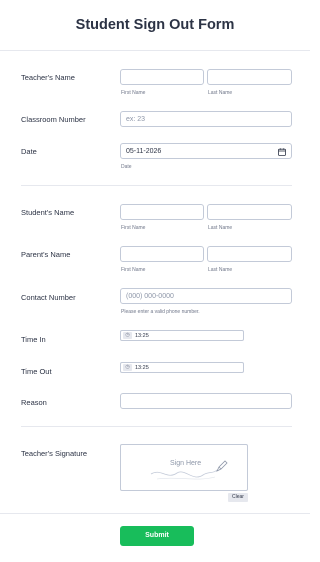 This screenshot has height=562, width=320. I want to click on teacher-first-name-sublabel: First Name, so click(133, 93).